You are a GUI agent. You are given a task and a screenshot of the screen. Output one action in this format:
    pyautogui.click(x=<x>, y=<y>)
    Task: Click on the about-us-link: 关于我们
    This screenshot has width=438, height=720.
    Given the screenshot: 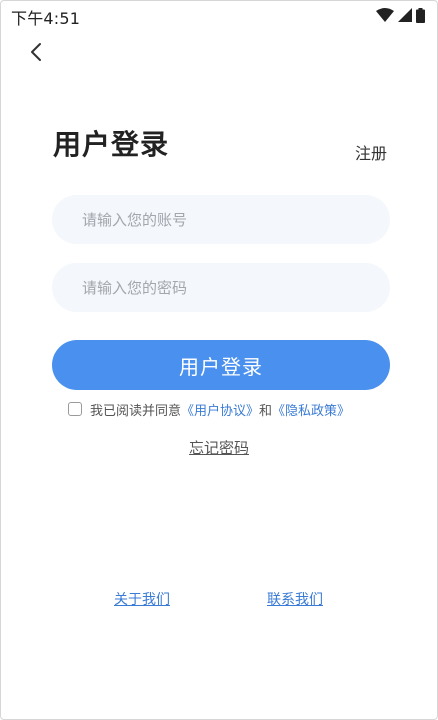 What is the action you would take?
    pyautogui.click(x=142, y=599)
    